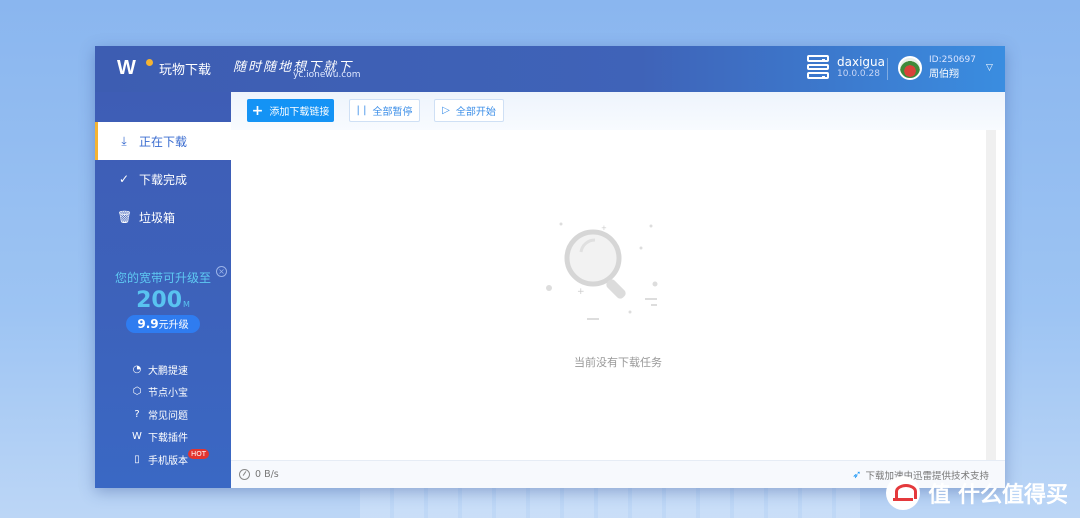  I want to click on smzdm-logo-icon, so click(903, 493).